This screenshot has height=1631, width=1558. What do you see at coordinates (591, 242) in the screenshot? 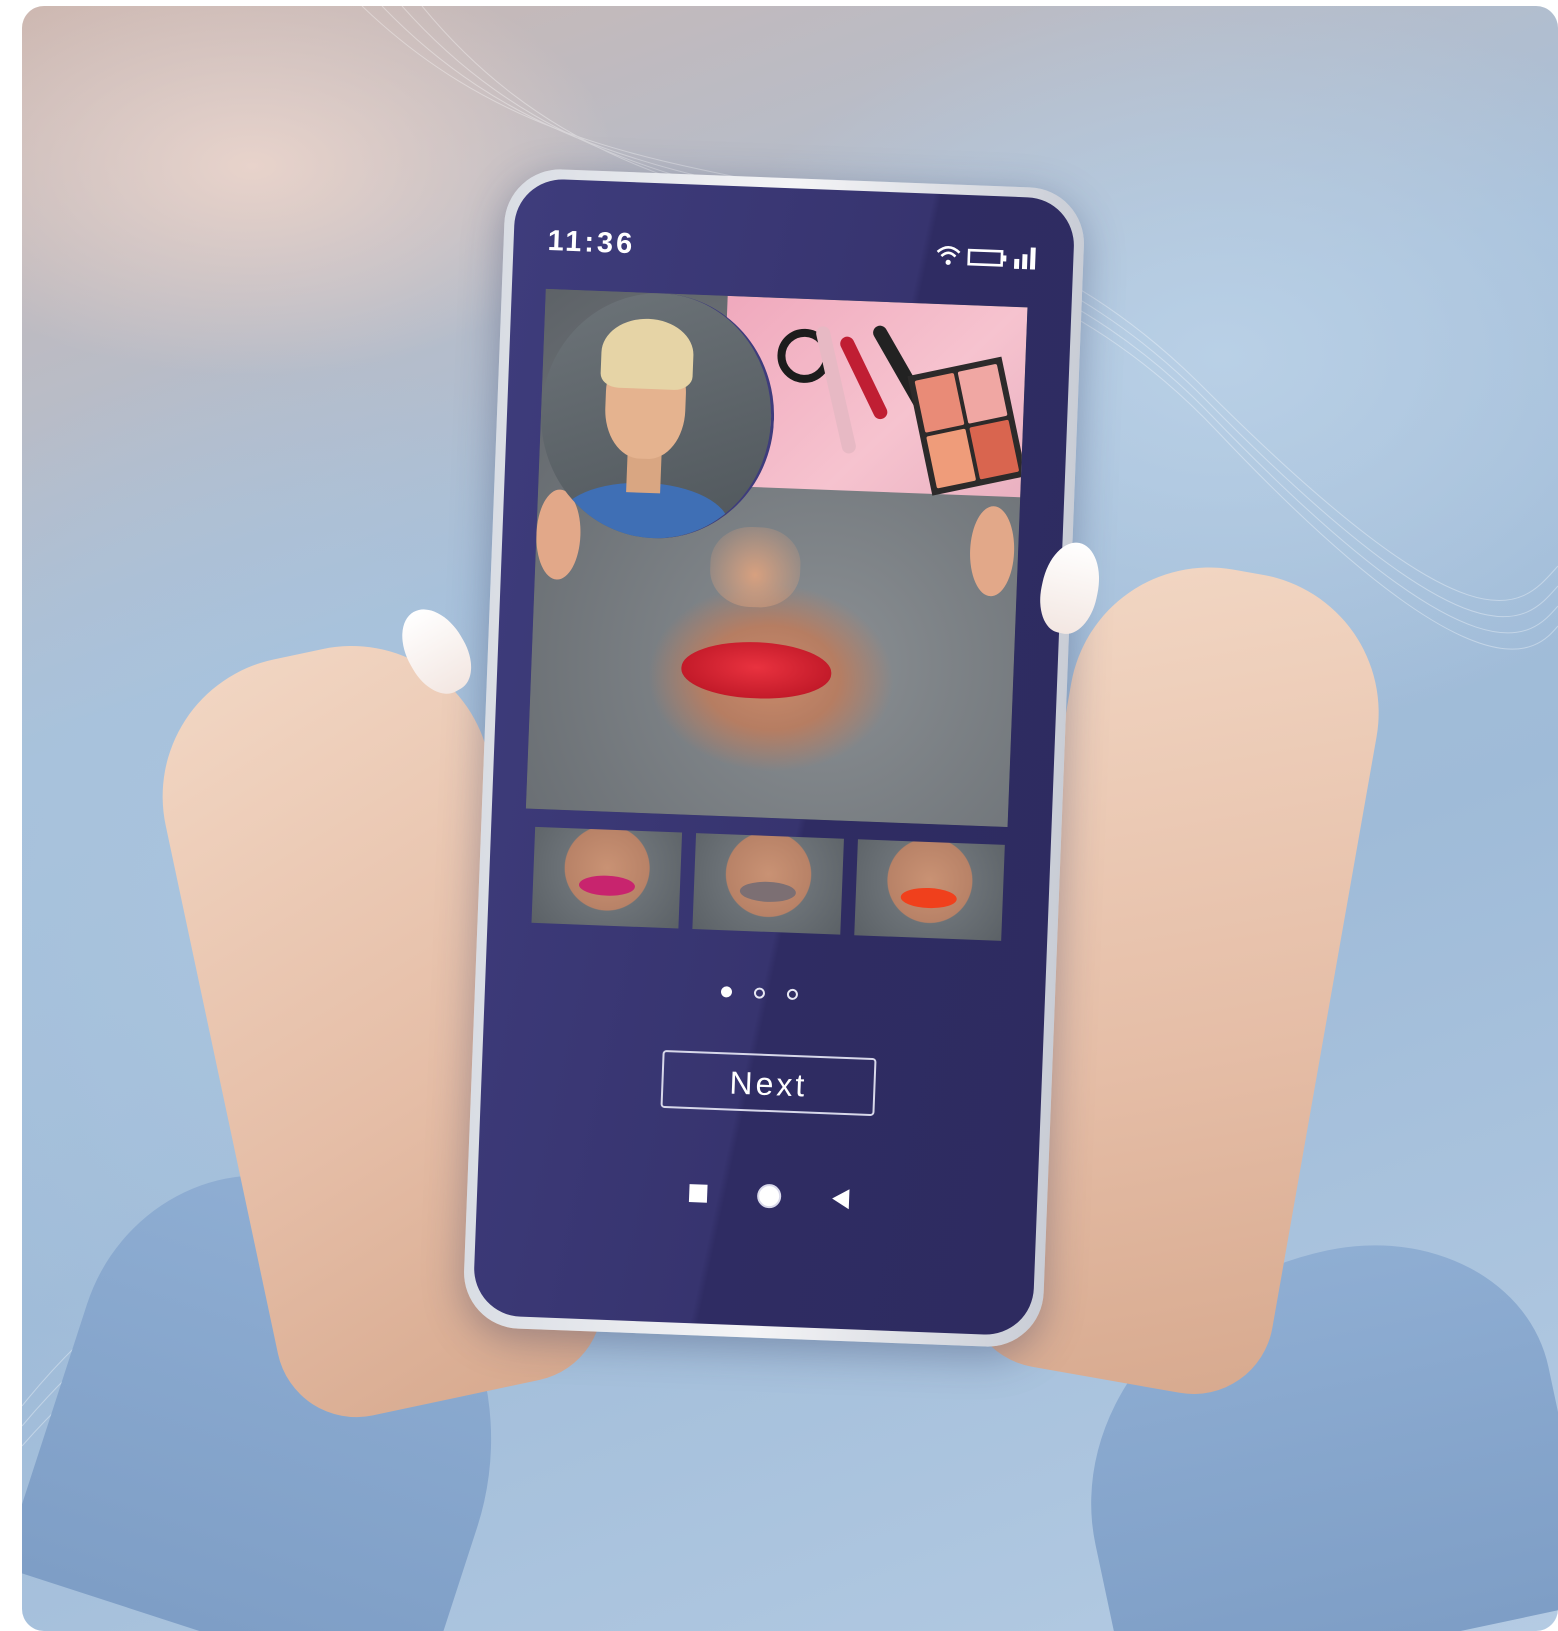
I see `status-time: 11:36` at bounding box center [591, 242].